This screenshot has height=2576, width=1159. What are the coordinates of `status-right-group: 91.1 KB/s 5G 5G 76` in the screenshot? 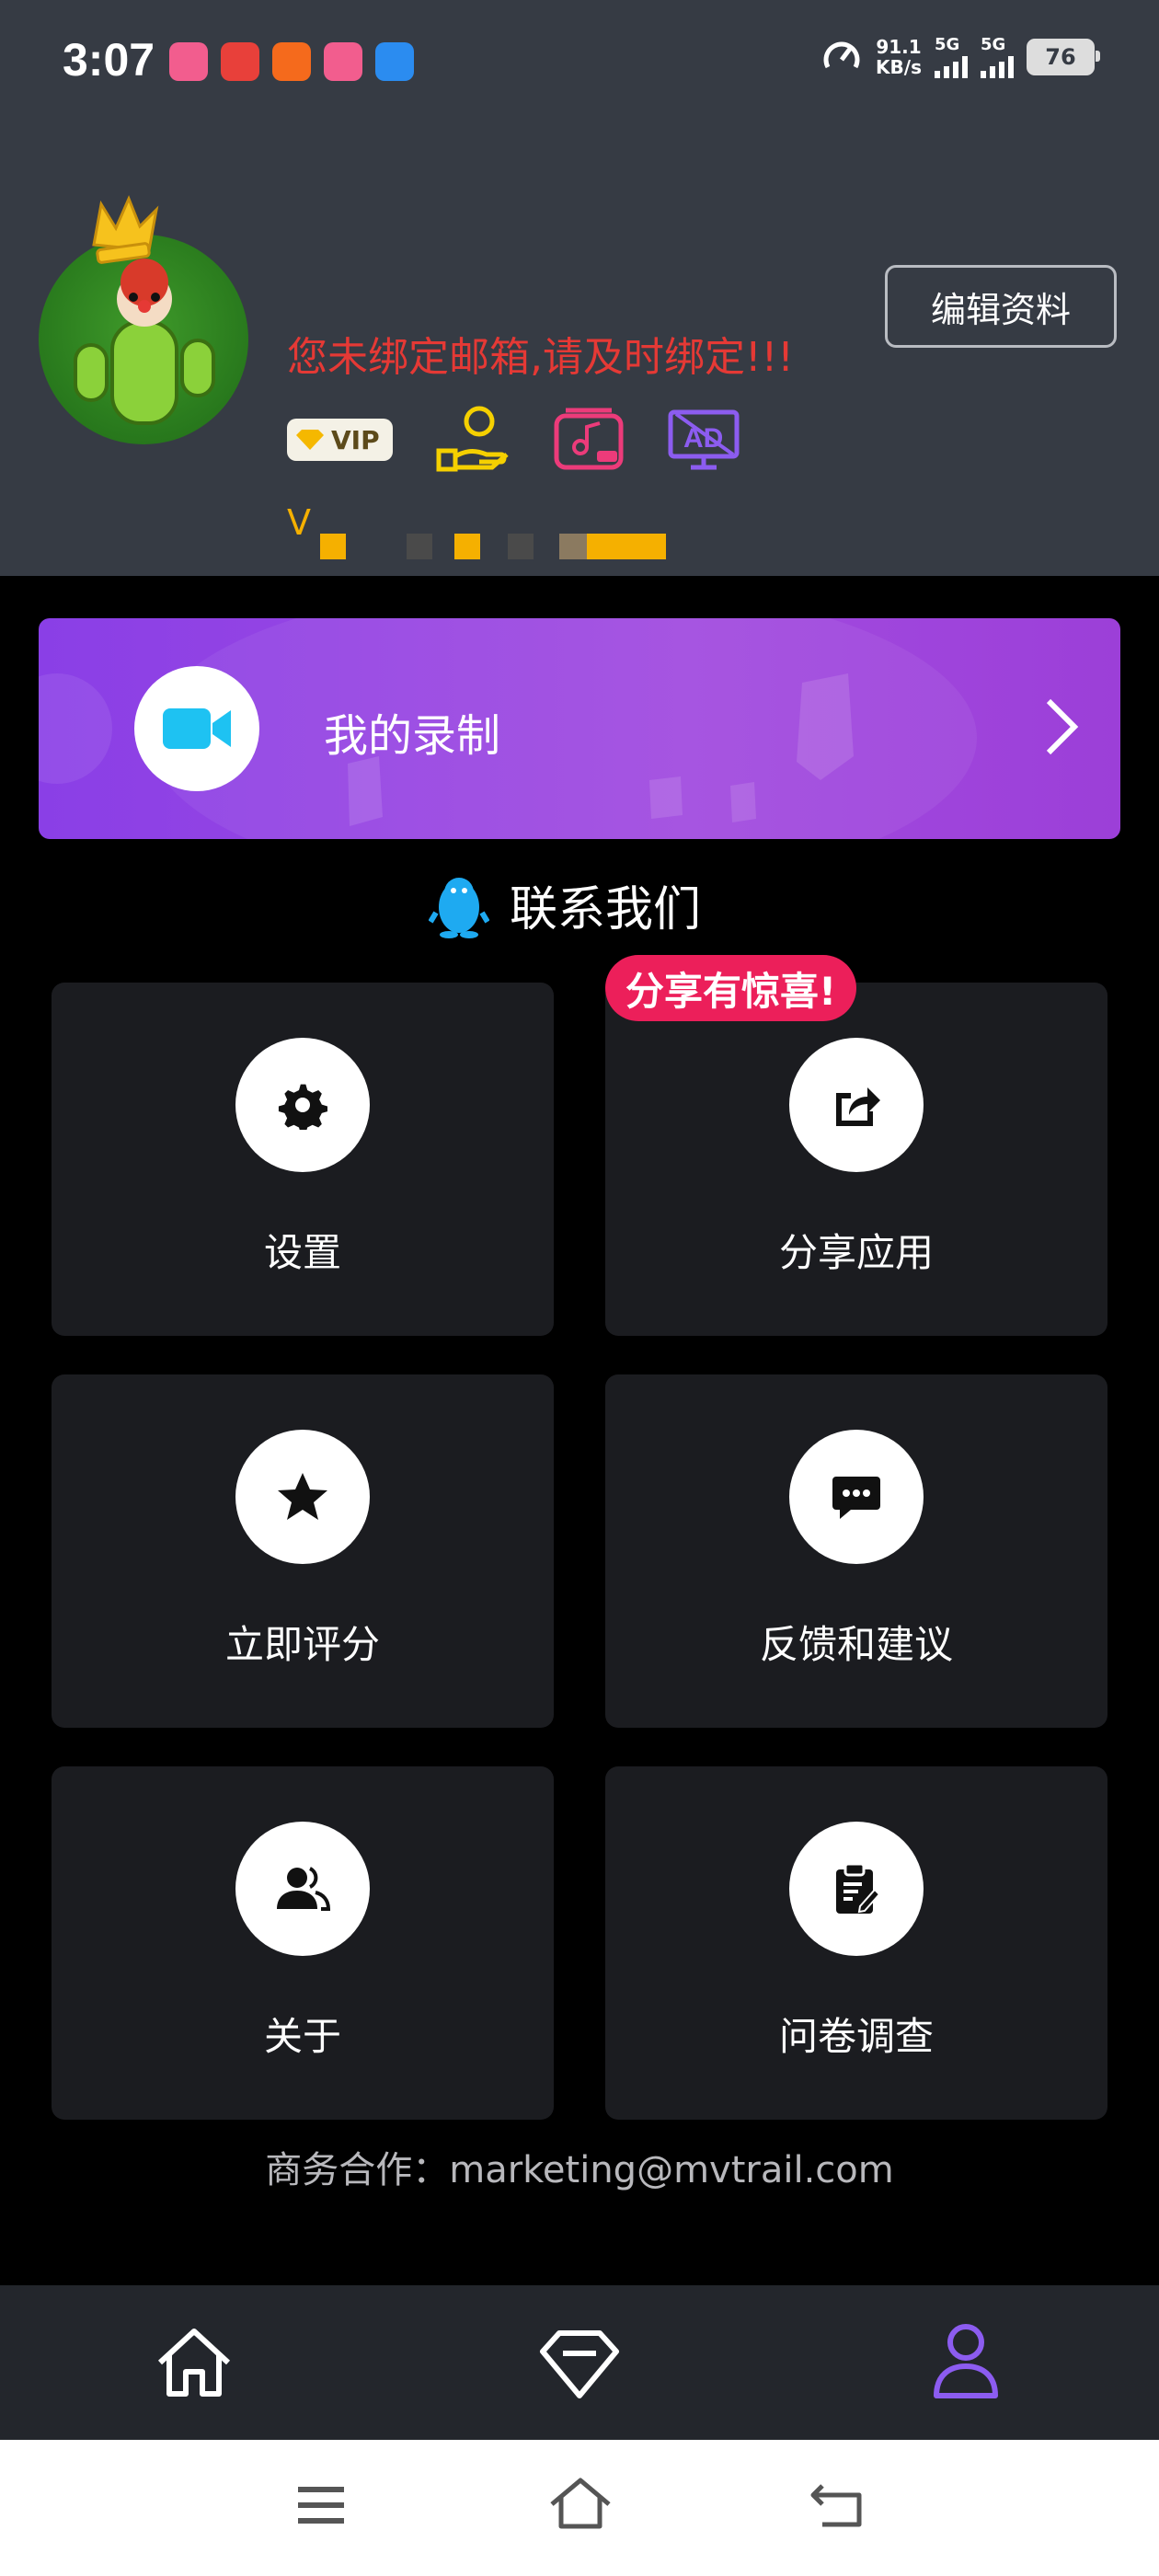 It's located at (960, 56).